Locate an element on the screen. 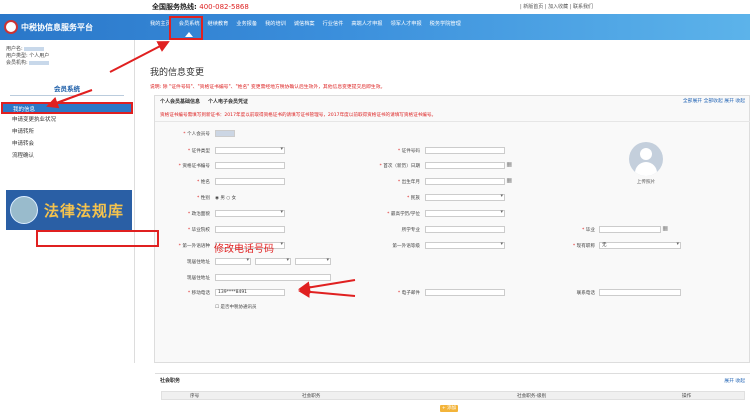 The width and height of the screenshot is (750, 412). add-social-button: + 添加 is located at coordinates (449, 408).